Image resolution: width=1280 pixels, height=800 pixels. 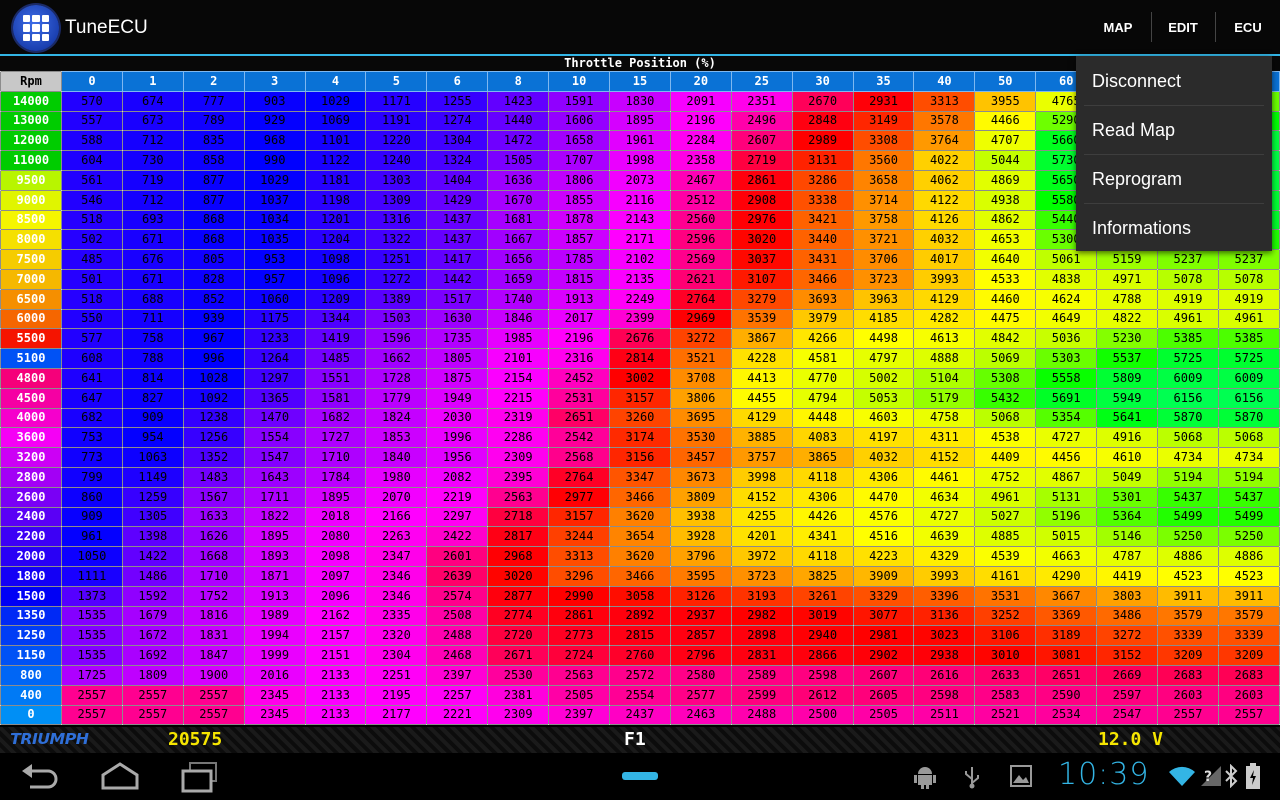 What do you see at coordinates (518, 101) in the screenshot?
I see `map-cell: 1423` at bounding box center [518, 101].